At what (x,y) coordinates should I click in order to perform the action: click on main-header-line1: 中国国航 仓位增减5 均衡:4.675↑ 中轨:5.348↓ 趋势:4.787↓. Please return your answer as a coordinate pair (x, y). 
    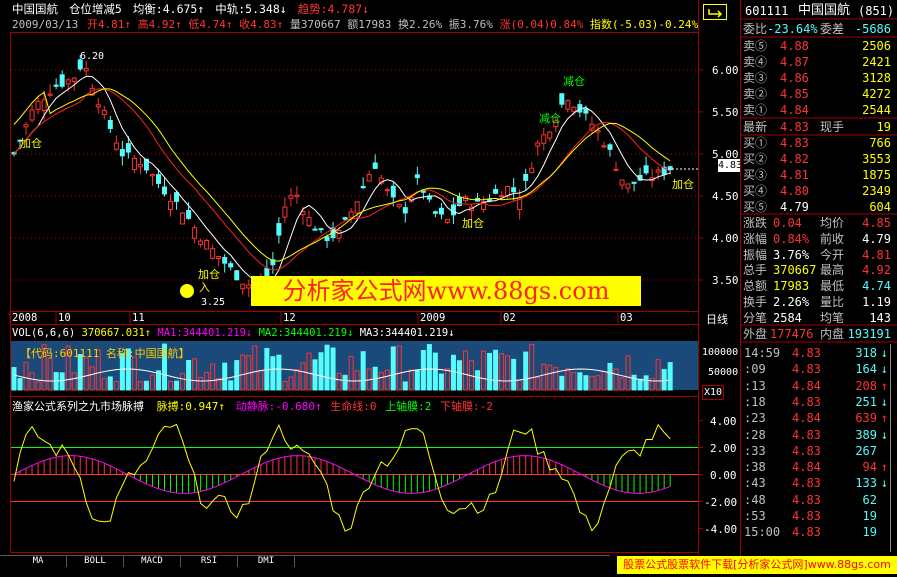
    Looking at the image, I should click on (190, 9).